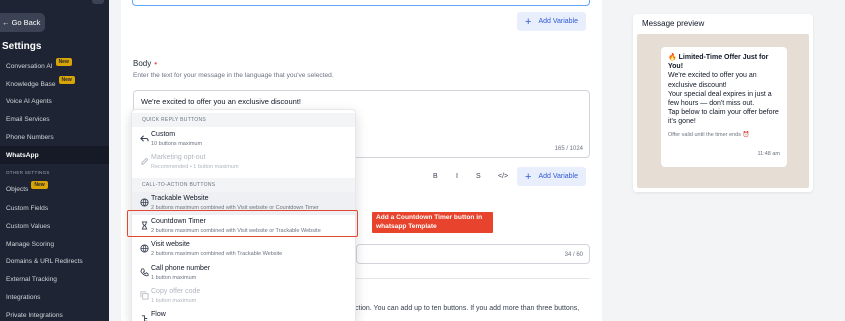 The image size is (845, 321). Describe the element at coordinates (27, 208) in the screenshot. I see `sidebar-item-label: Custom Fields` at that location.